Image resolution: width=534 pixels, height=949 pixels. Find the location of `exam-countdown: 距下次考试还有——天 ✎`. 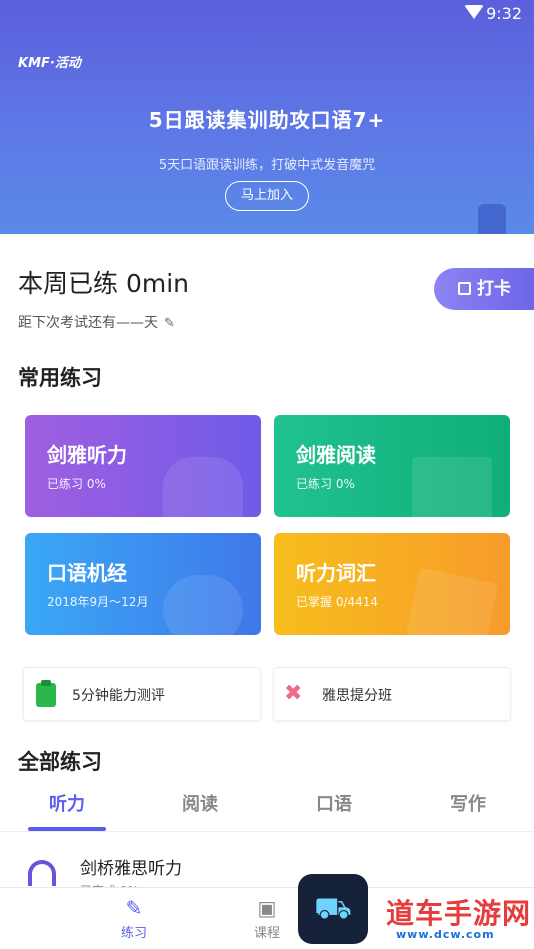

exam-countdown: 距下次考试还有——天 ✎ is located at coordinates (96, 322).